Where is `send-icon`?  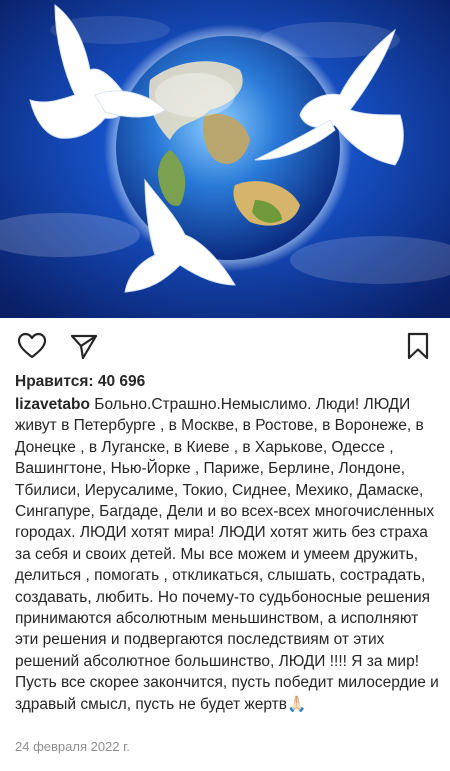
send-icon is located at coordinates (84, 346).